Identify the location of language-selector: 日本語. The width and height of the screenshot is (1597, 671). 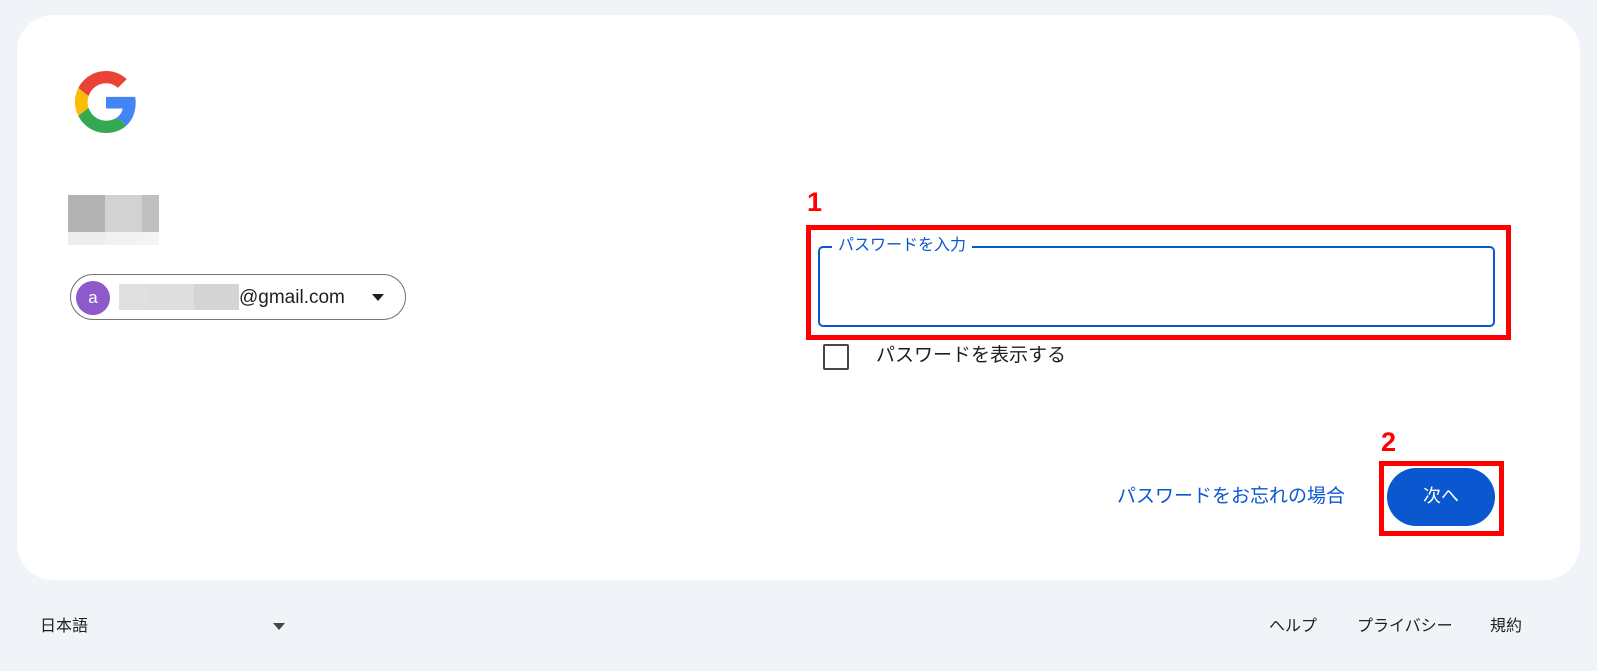
(64, 626).